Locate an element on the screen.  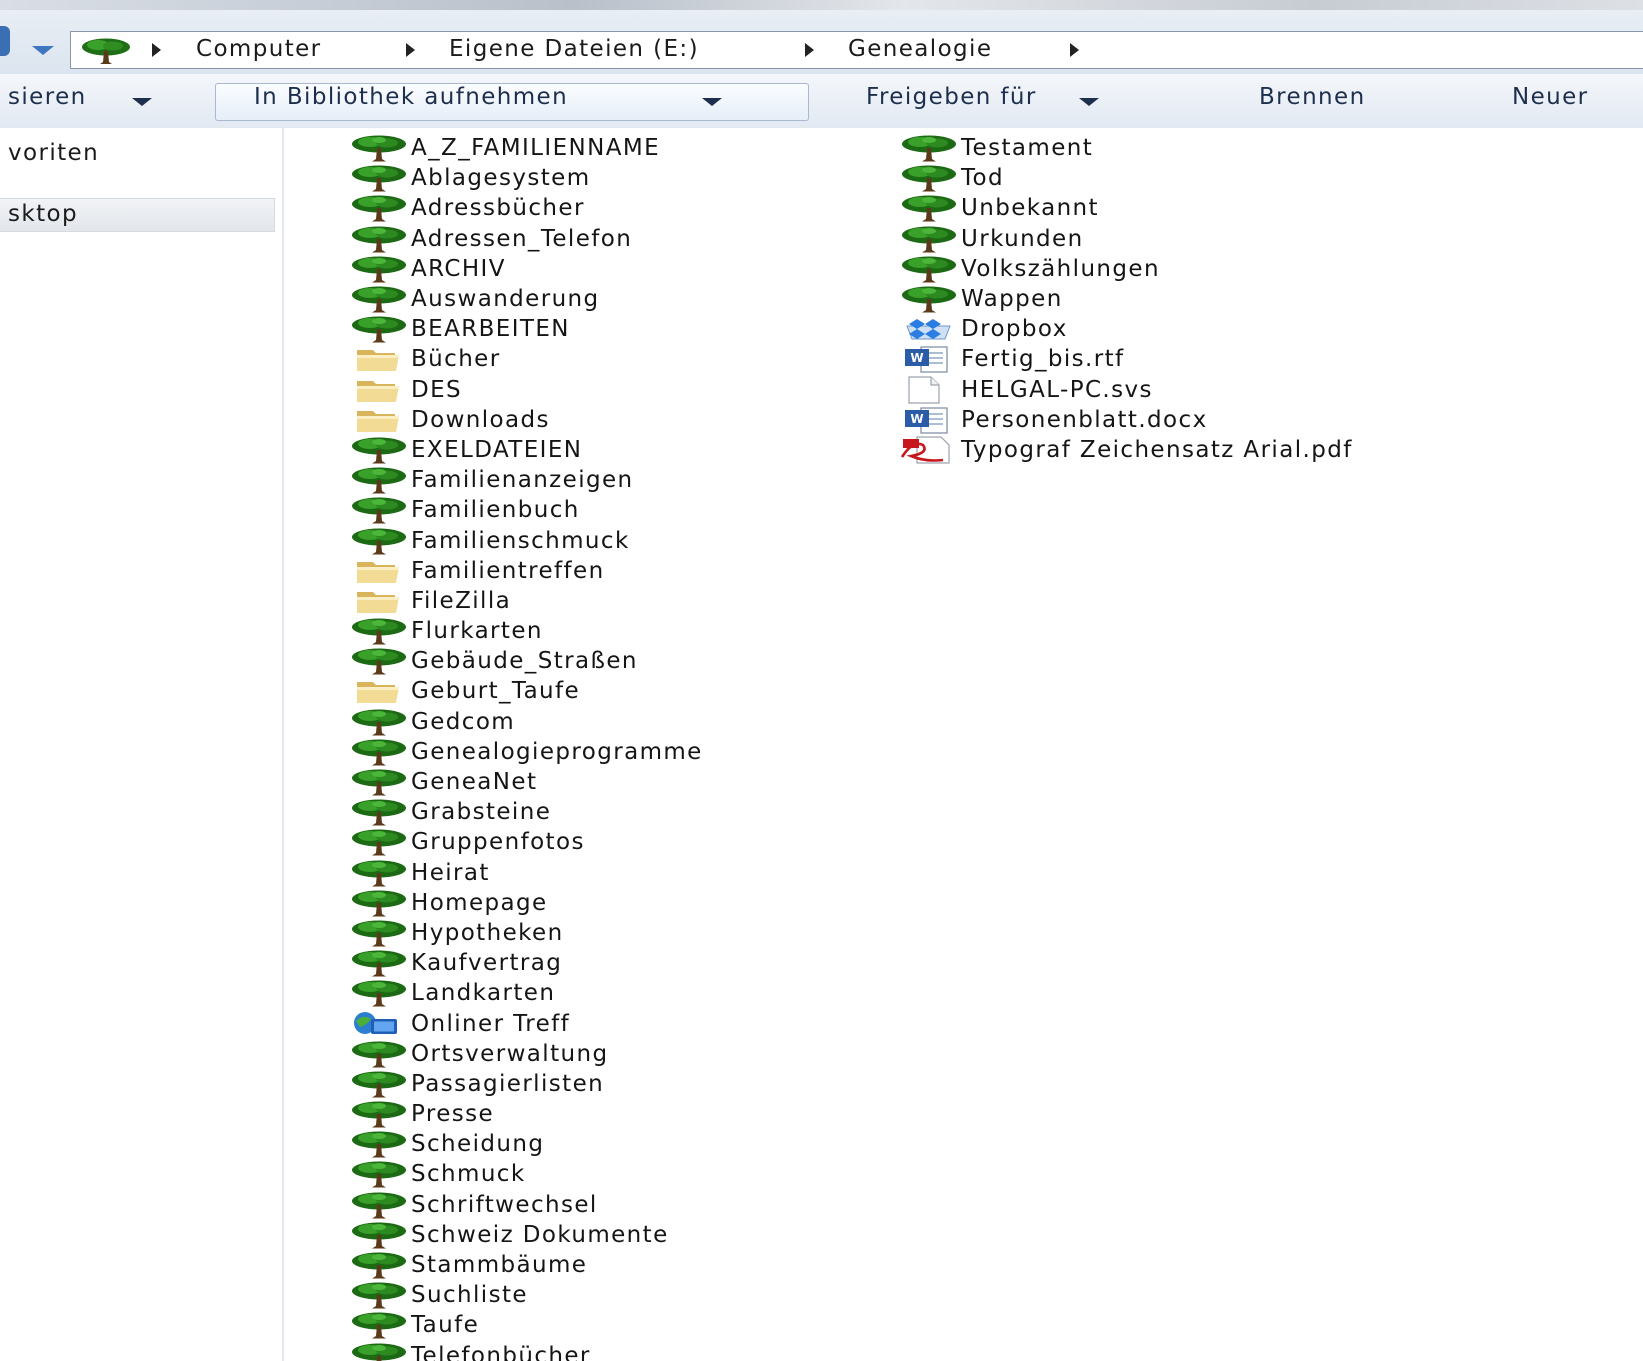
file-name: Downloads is located at coordinates (480, 419).